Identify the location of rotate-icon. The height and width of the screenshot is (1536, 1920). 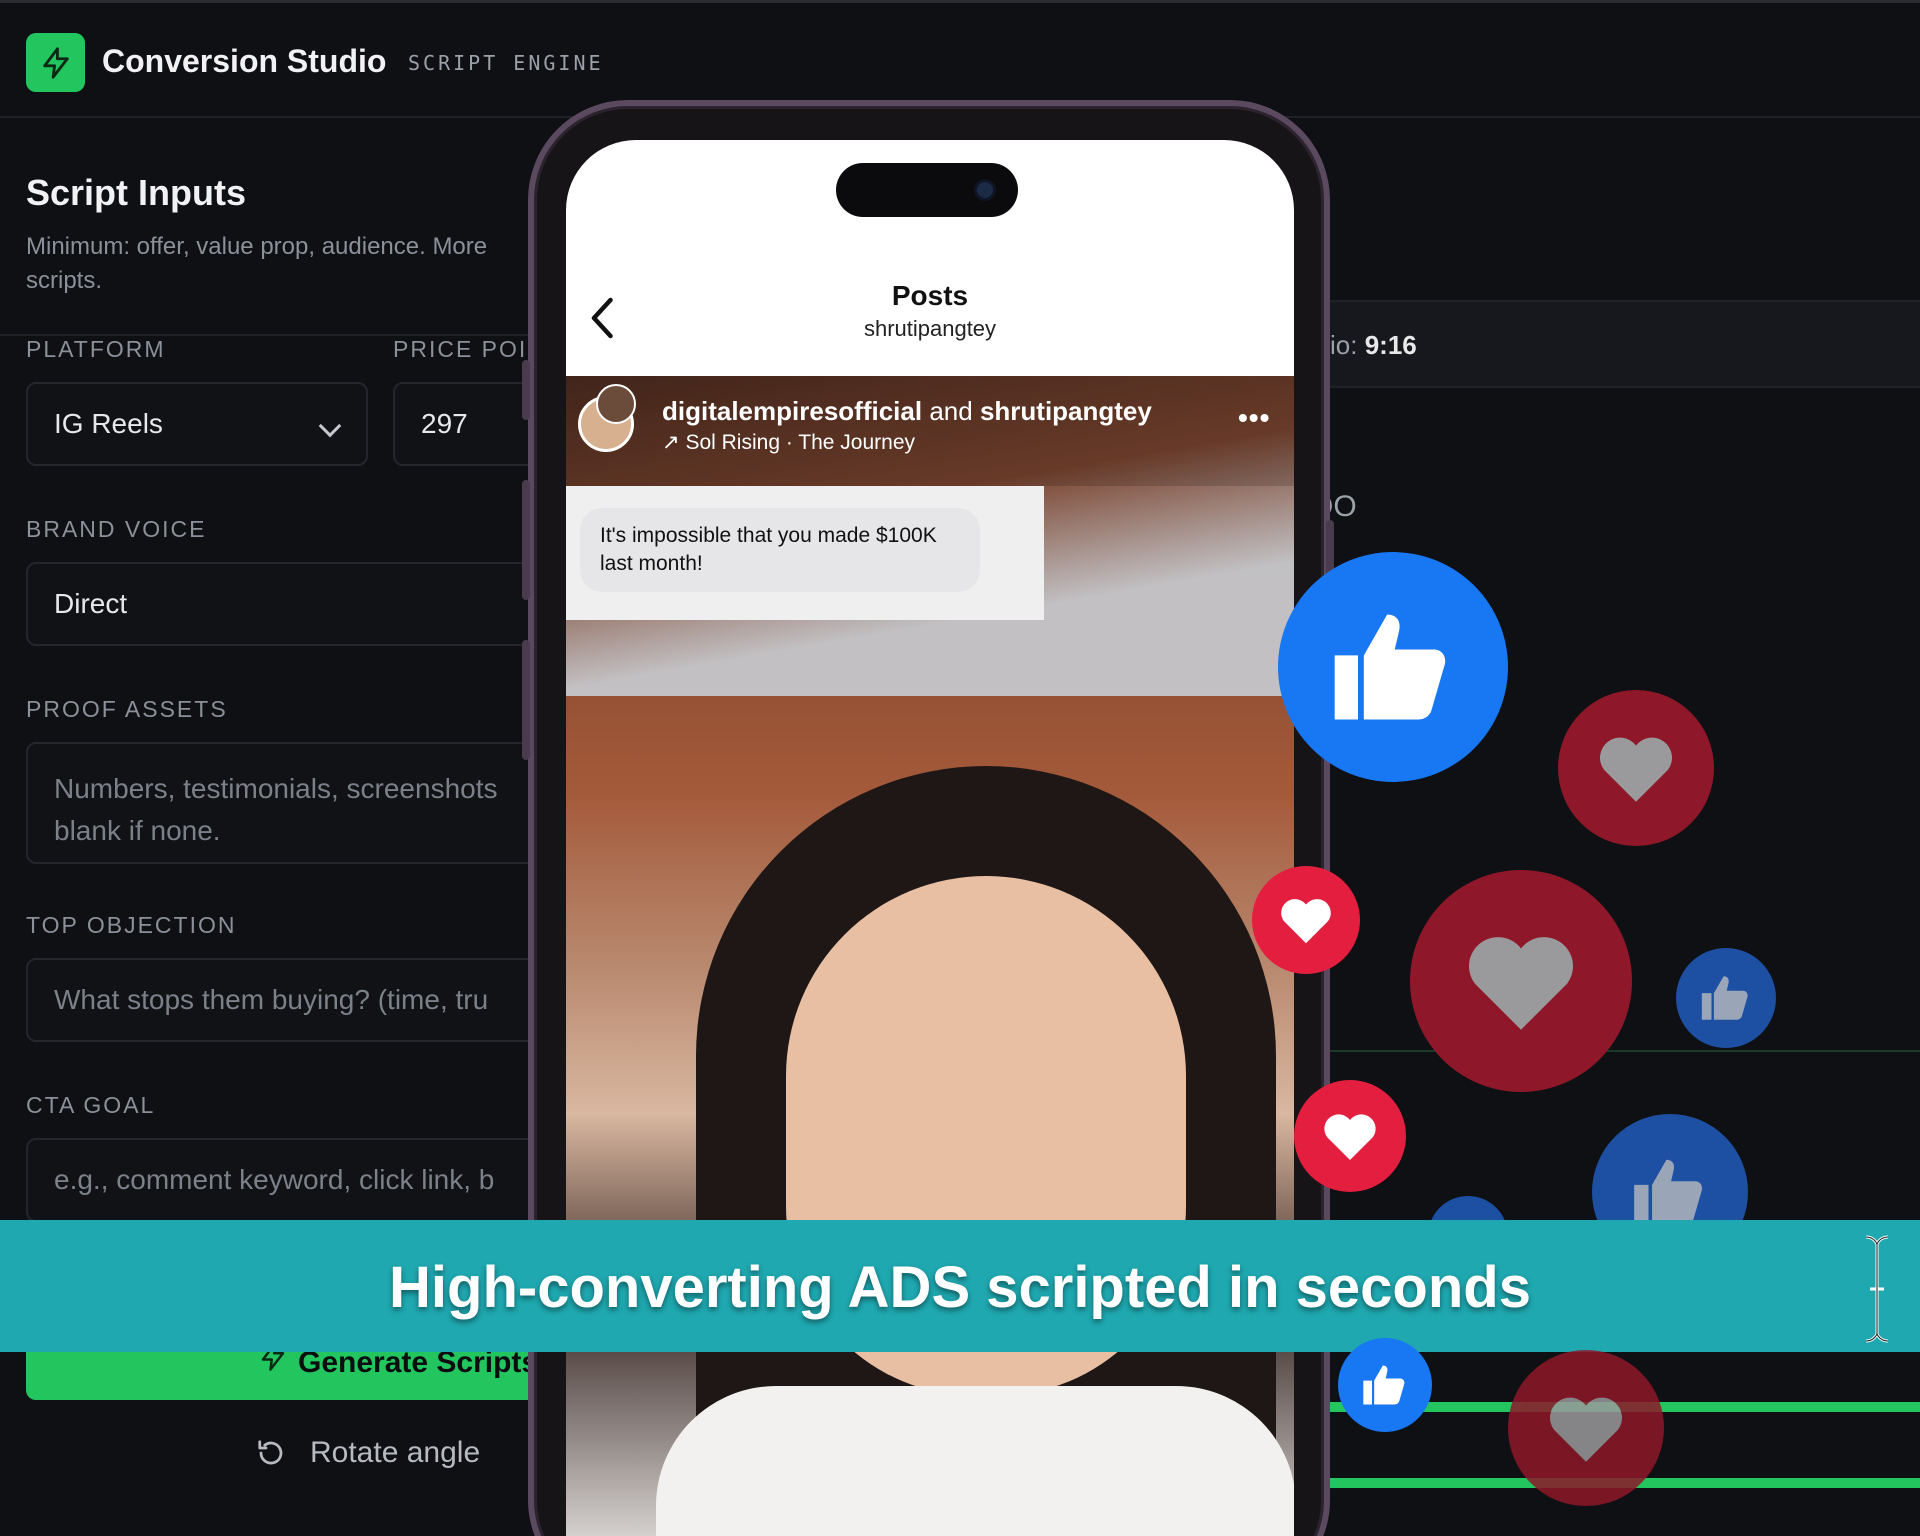
(270, 1452).